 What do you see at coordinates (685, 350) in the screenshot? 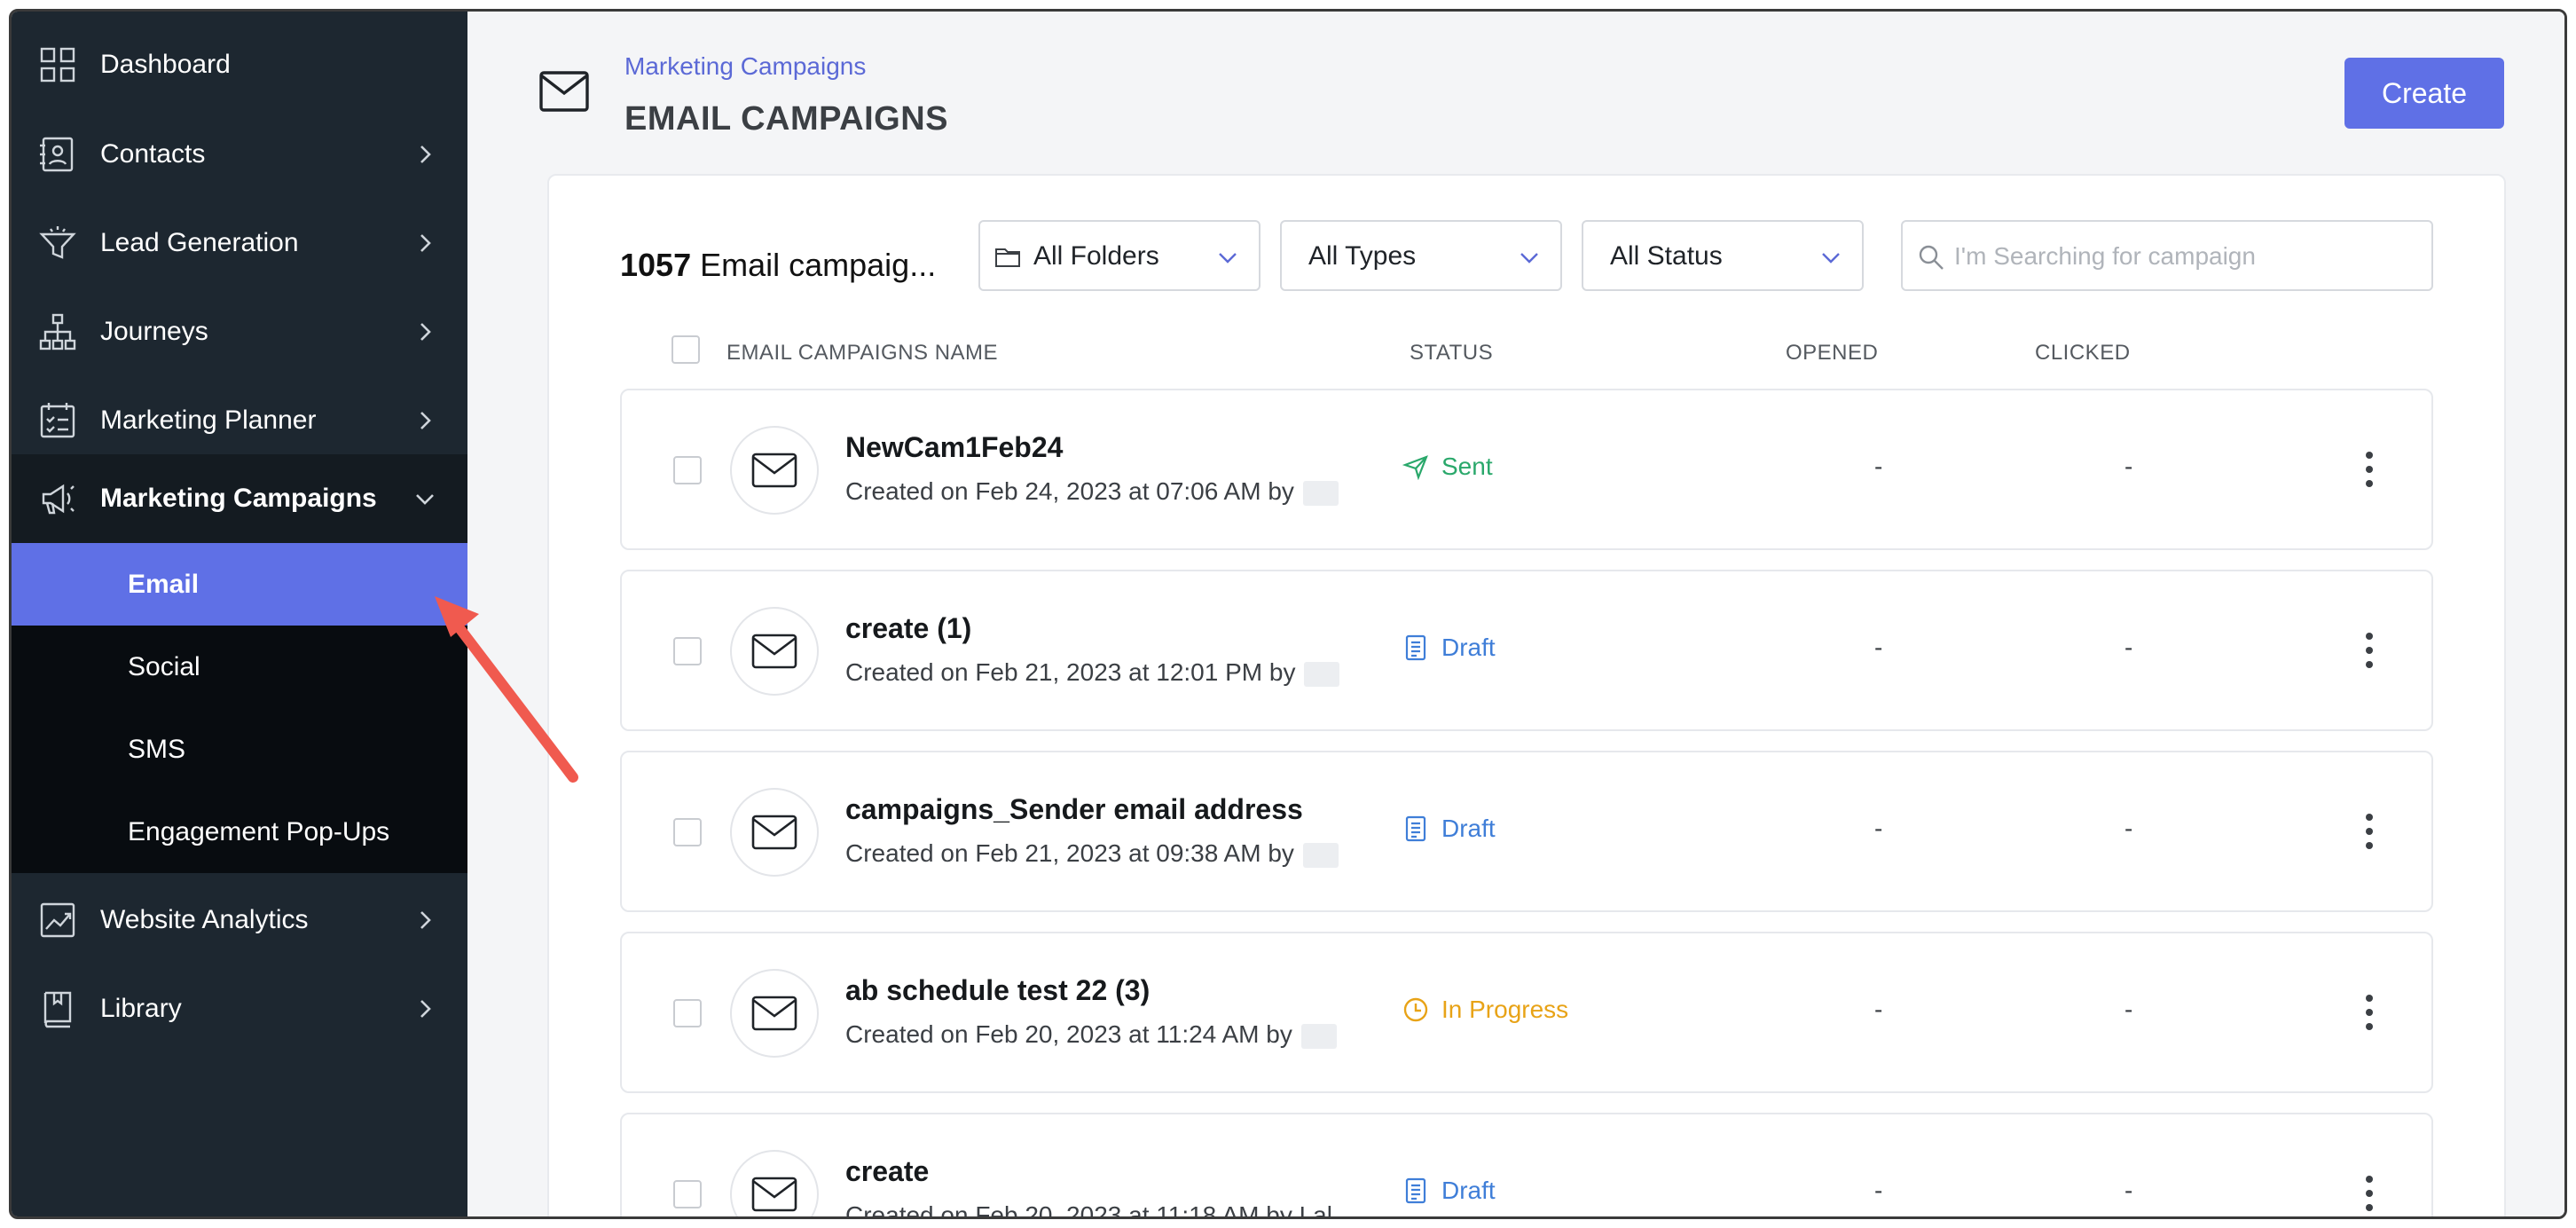
I see `select-all-checkbox` at bounding box center [685, 350].